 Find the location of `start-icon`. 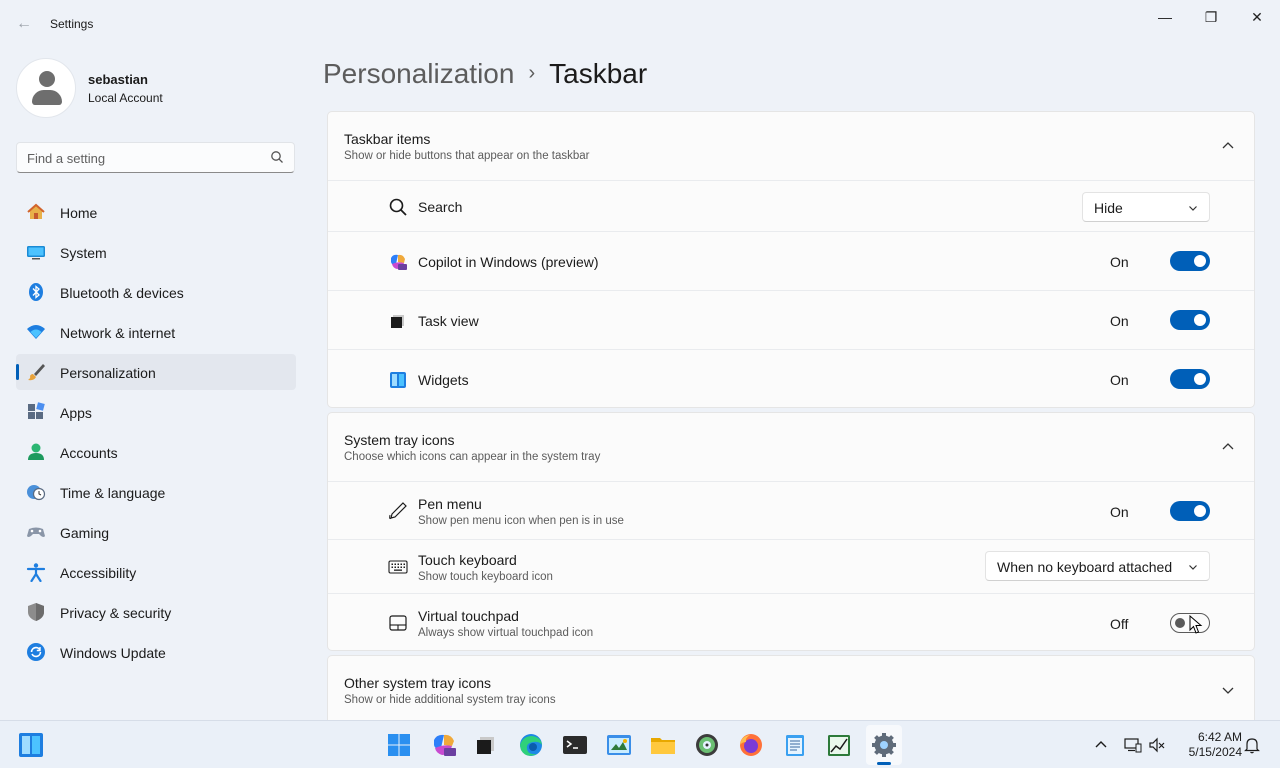

start-icon is located at coordinates (399, 745).